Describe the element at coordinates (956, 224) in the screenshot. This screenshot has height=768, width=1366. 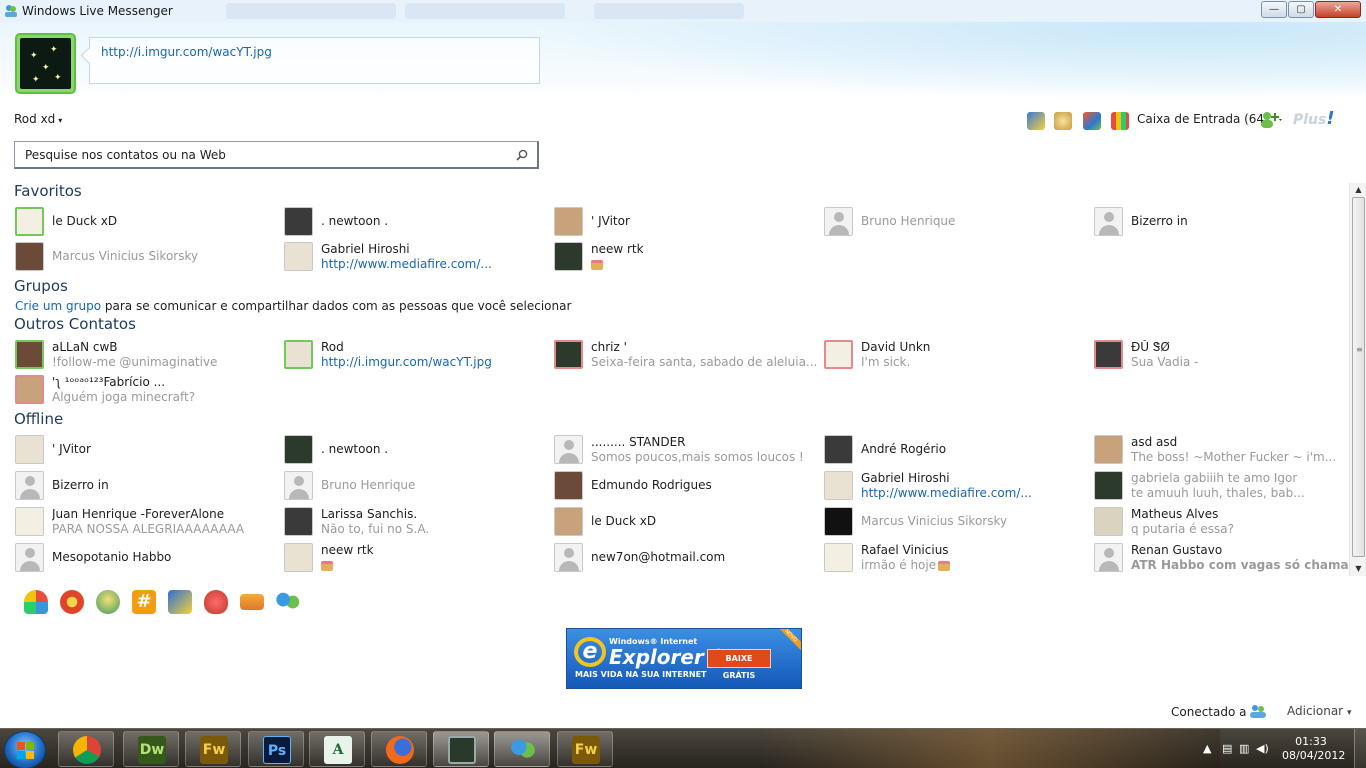
I see `contact-item: Bruno Henrique` at that location.